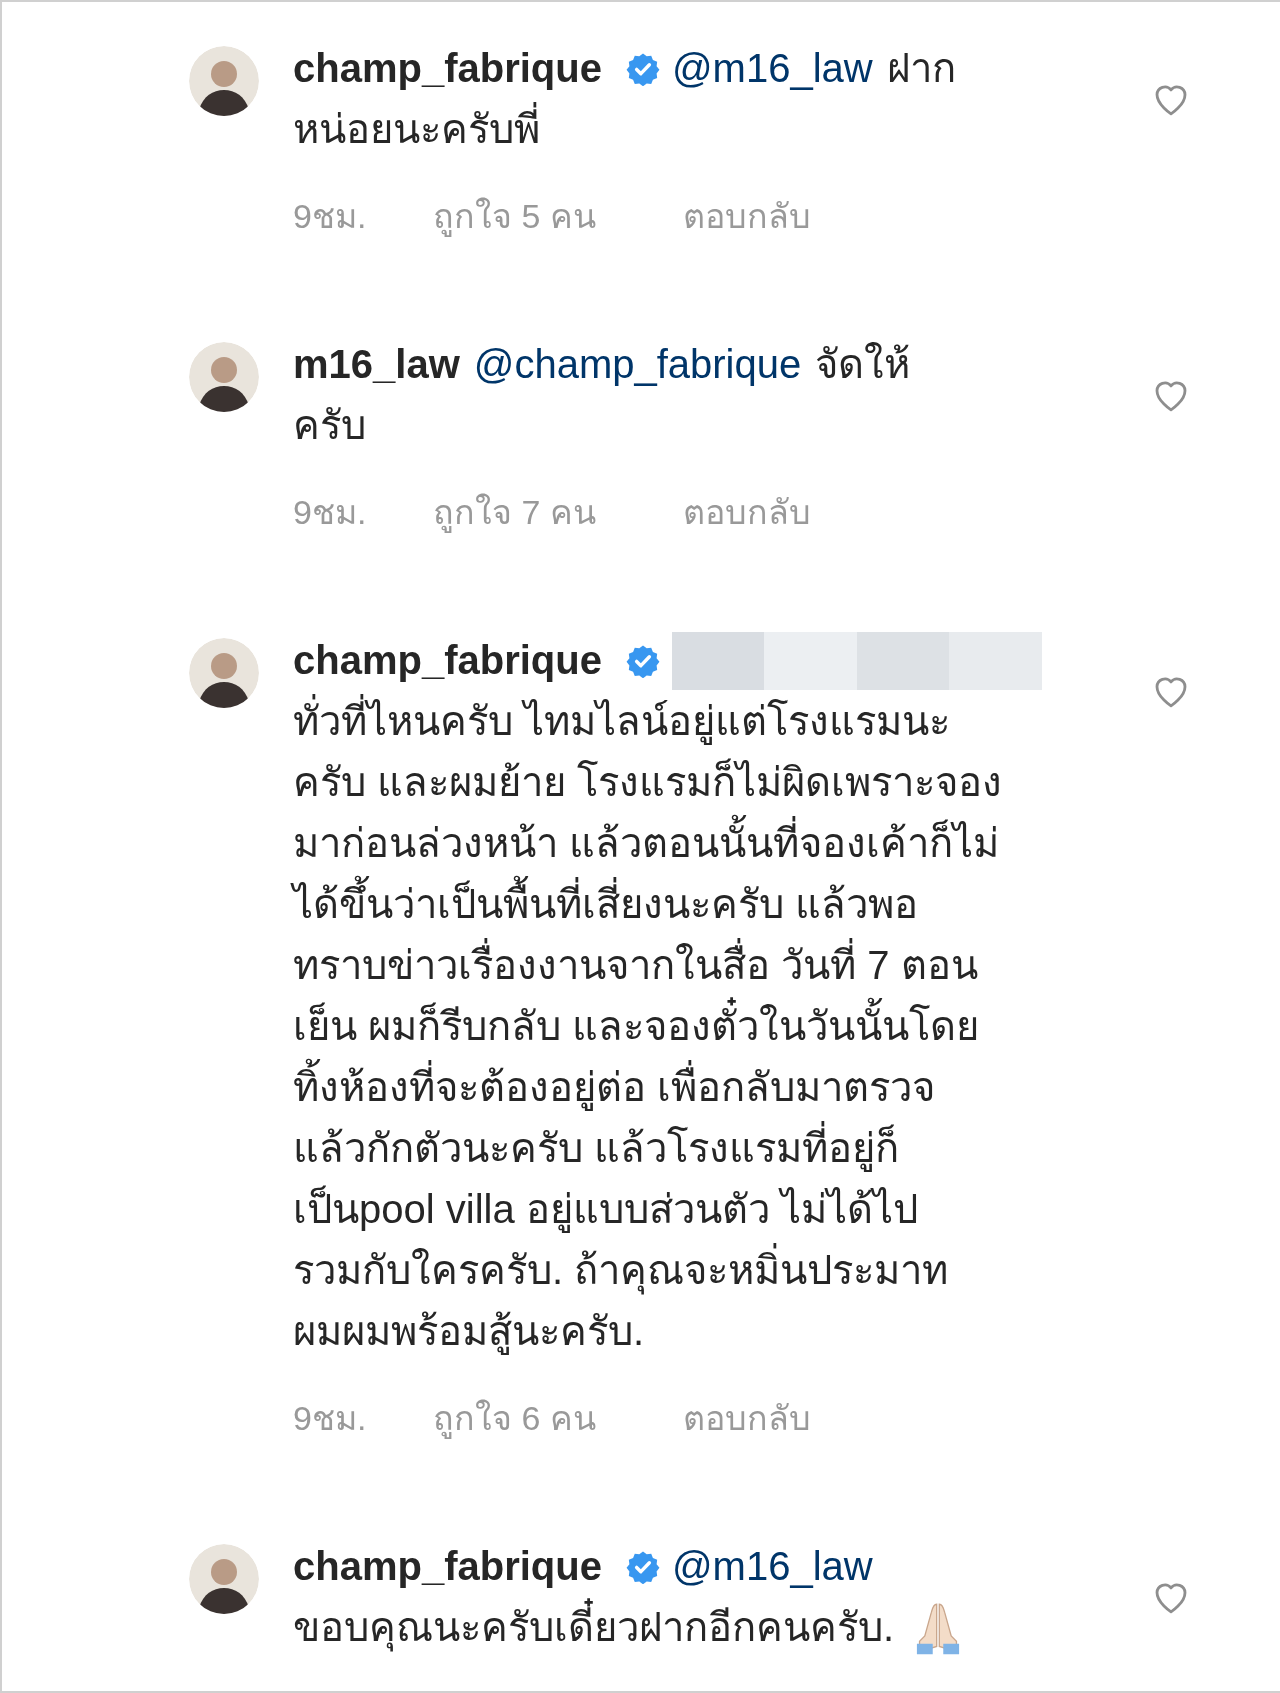 The height and width of the screenshot is (1693, 1280). What do you see at coordinates (646, 843) in the screenshot?
I see `comment-text: มาก่อนล่วงหน้า แล้วตอนนั้นที่จองเค้าก็ไม่` at bounding box center [646, 843].